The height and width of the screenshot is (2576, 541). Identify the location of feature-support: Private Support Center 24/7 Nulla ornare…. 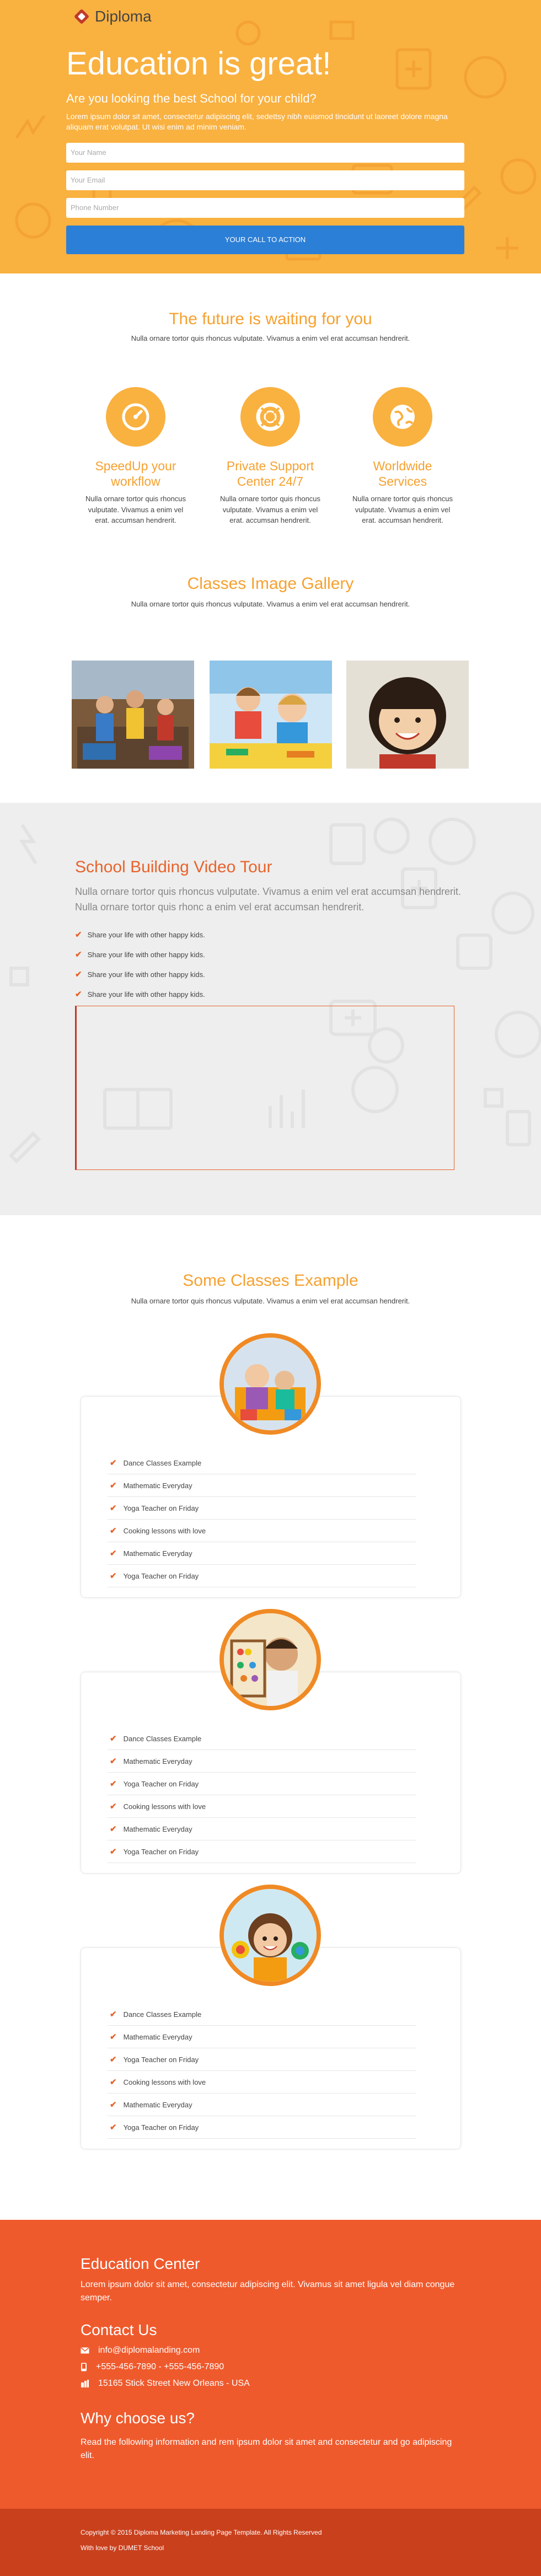
(270, 456).